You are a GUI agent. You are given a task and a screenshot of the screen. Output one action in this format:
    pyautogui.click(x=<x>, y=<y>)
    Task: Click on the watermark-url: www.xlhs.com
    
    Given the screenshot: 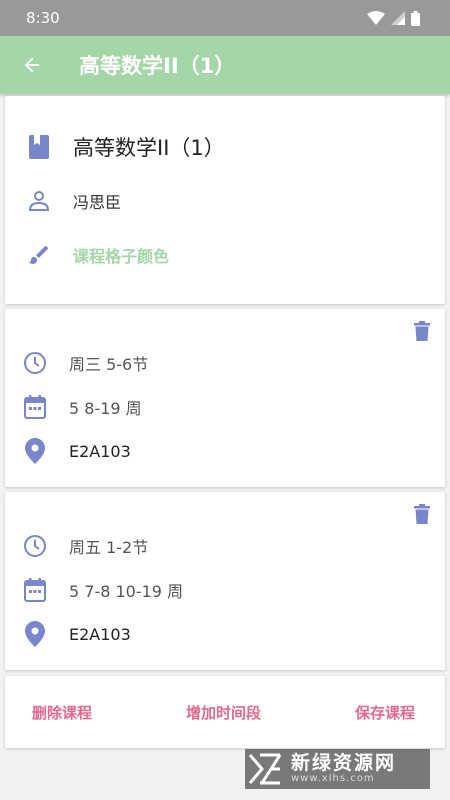 What is the action you would take?
    pyautogui.click(x=333, y=778)
    